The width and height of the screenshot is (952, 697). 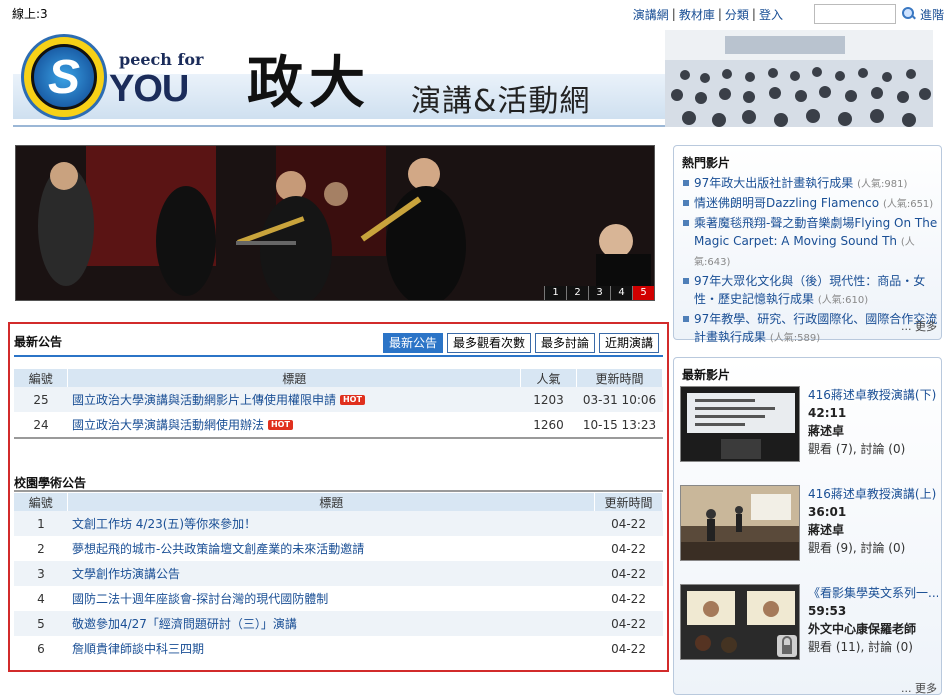 What do you see at coordinates (38, 342) in the screenshot?
I see `latest-announcements-title: 最新公告` at bounding box center [38, 342].